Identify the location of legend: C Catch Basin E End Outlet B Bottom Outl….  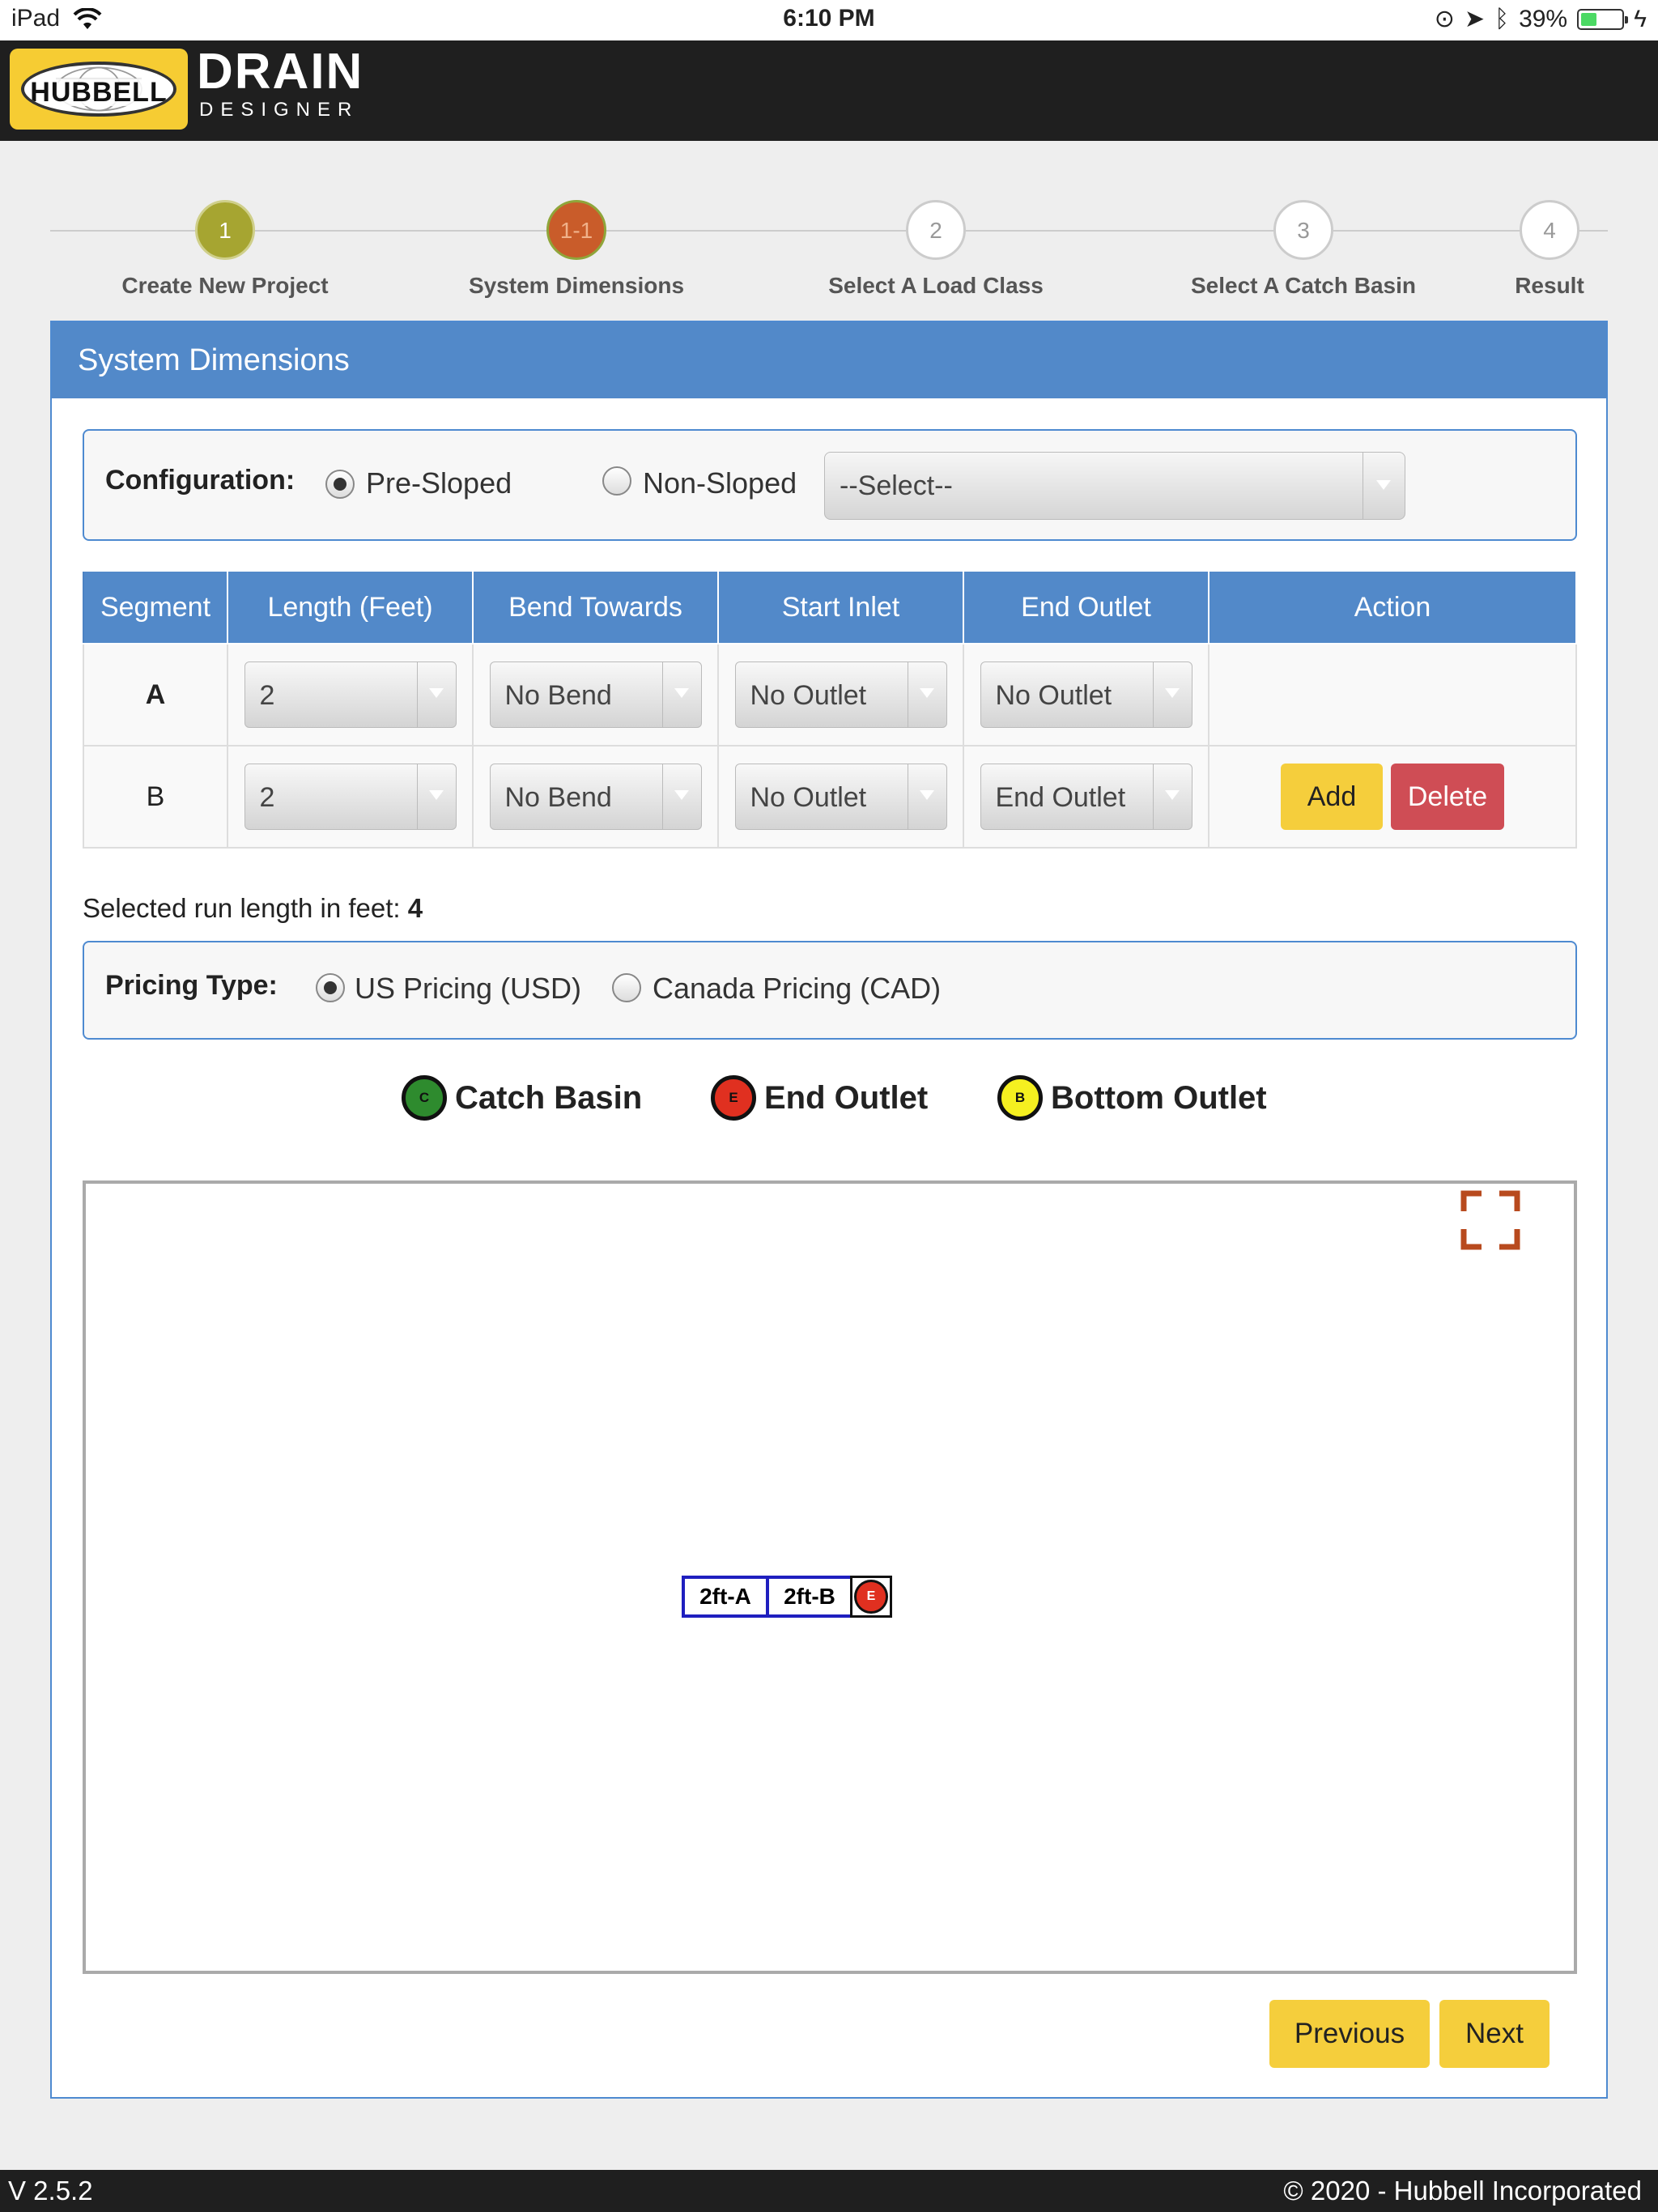
(829, 1099).